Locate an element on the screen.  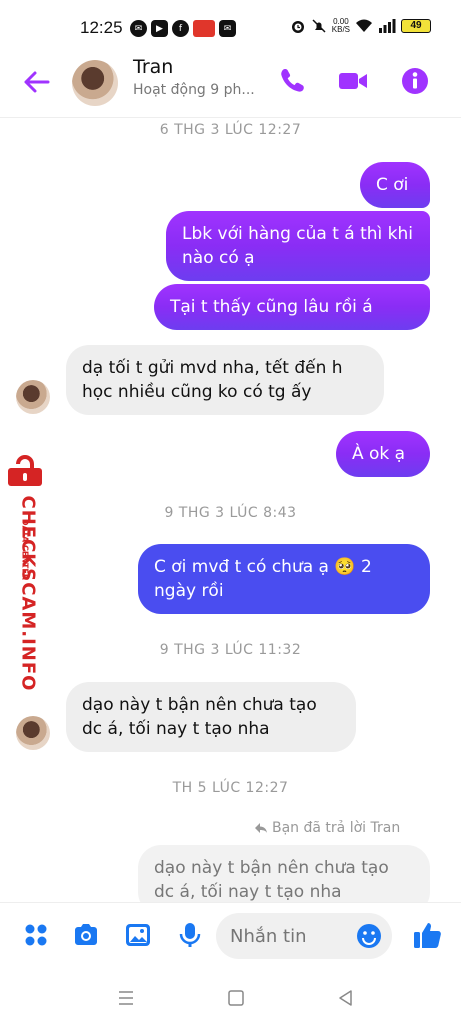
net-speed-unit: KB/S is located at coordinates (340, 29).